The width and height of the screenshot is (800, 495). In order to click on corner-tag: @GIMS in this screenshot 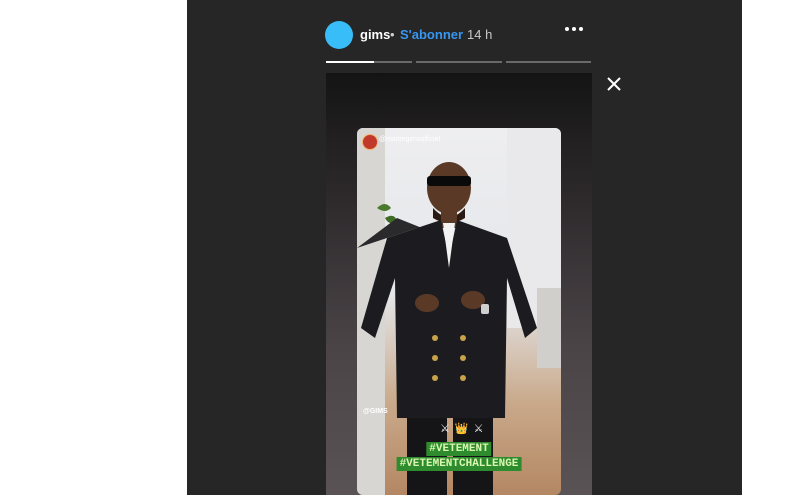, I will do `click(375, 411)`.